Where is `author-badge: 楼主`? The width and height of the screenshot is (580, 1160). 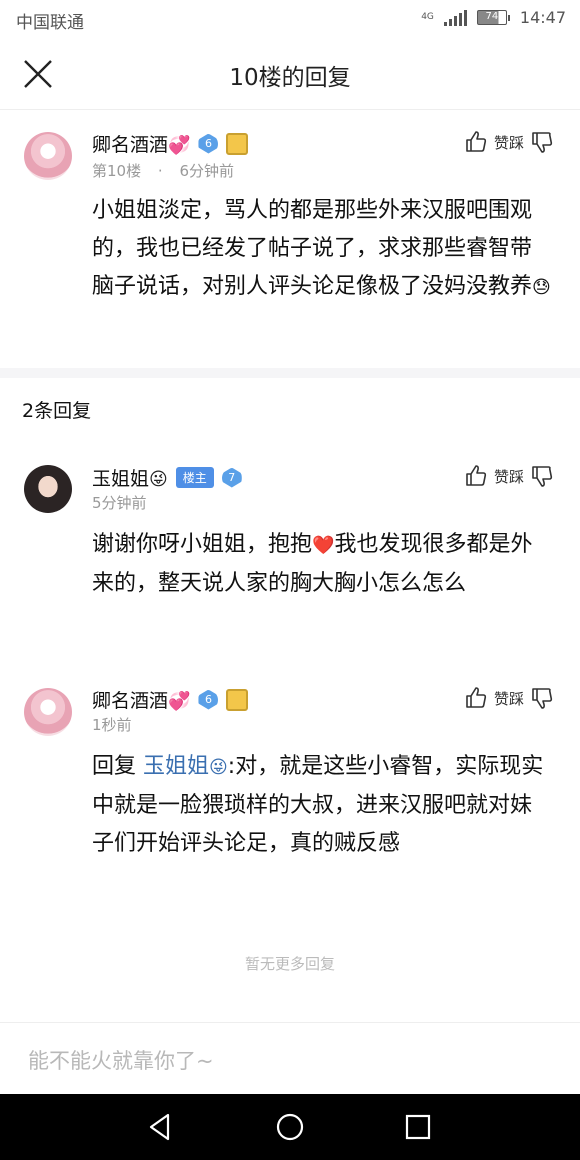
author-badge: 楼主 is located at coordinates (194, 477).